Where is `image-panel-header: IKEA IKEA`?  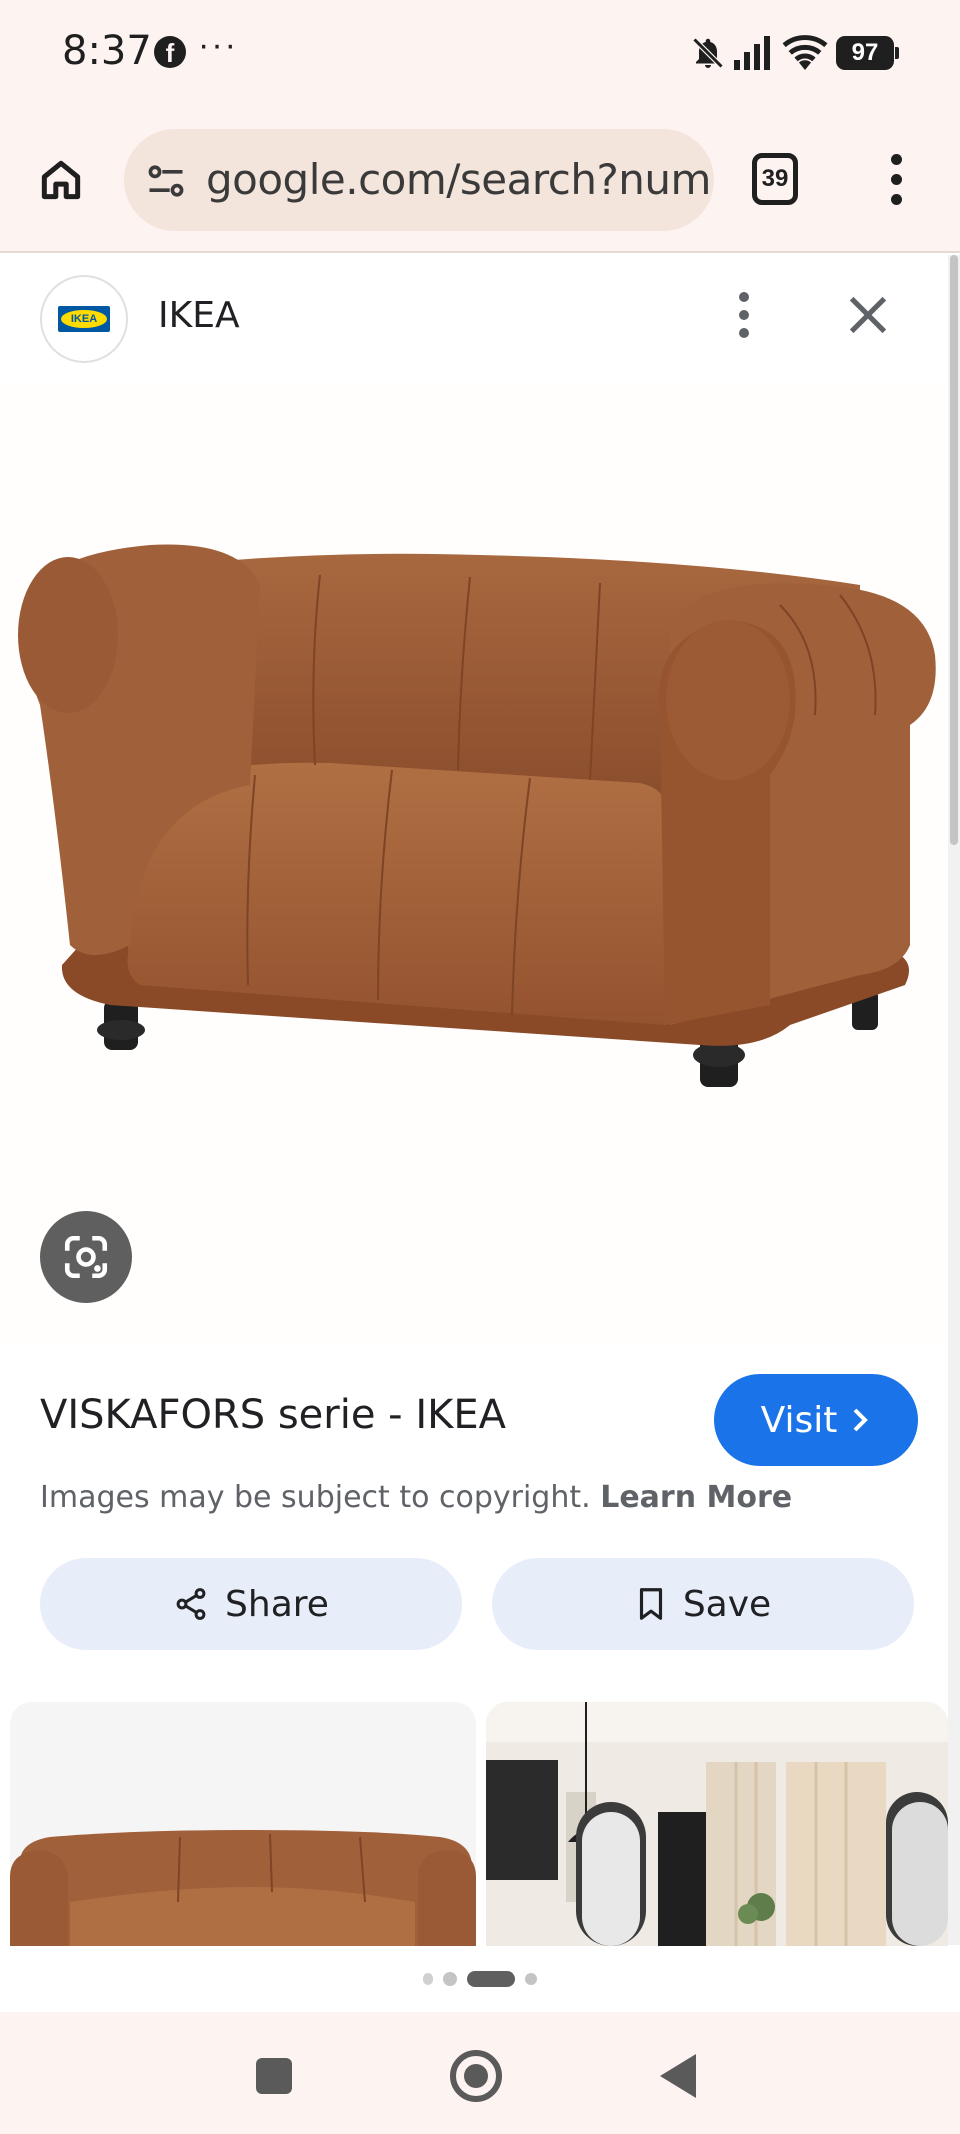
image-panel-header: IKEA IKEA is located at coordinates (472, 320).